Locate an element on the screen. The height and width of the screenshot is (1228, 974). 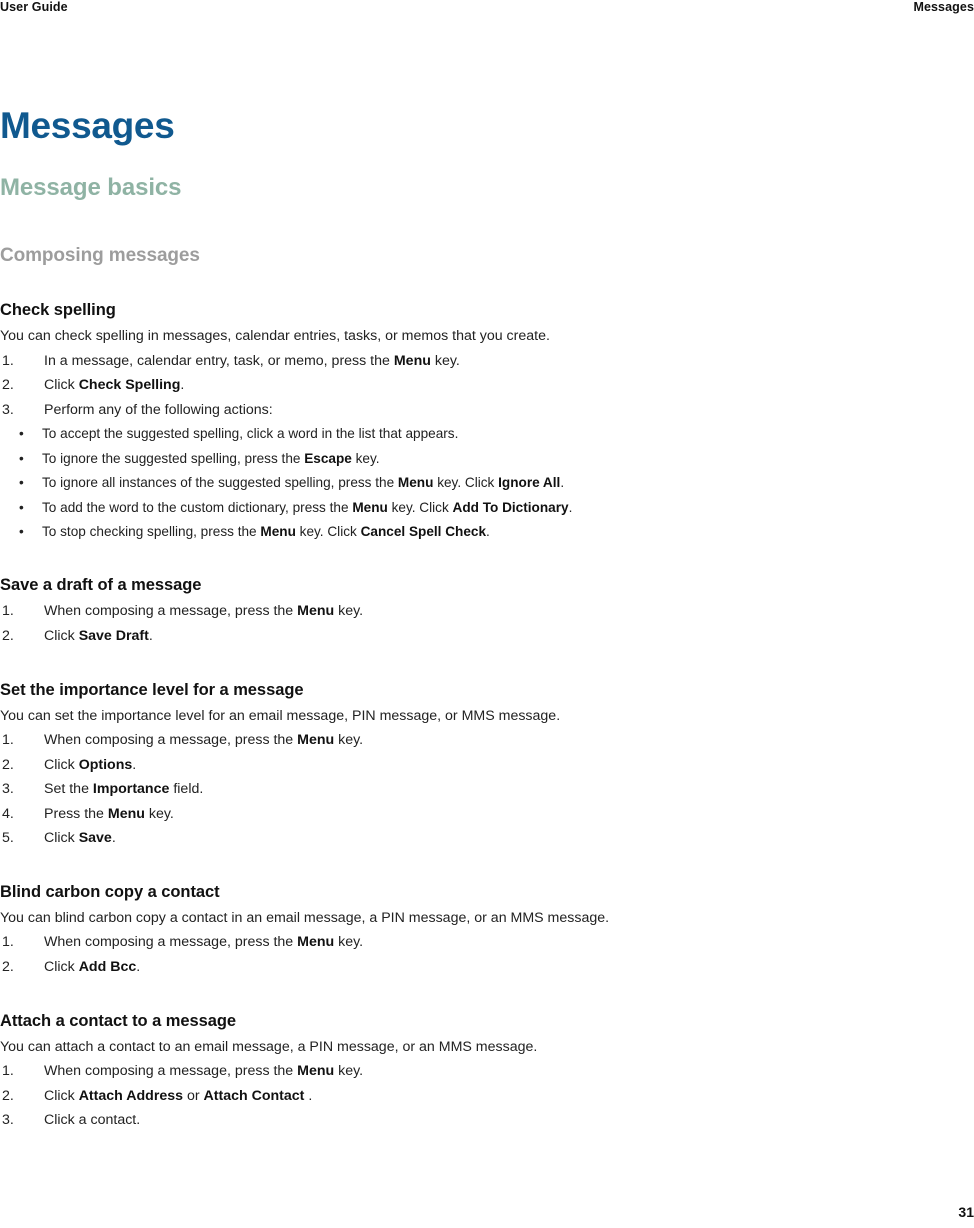
ui-keyword: Escape is located at coordinates (328, 458).